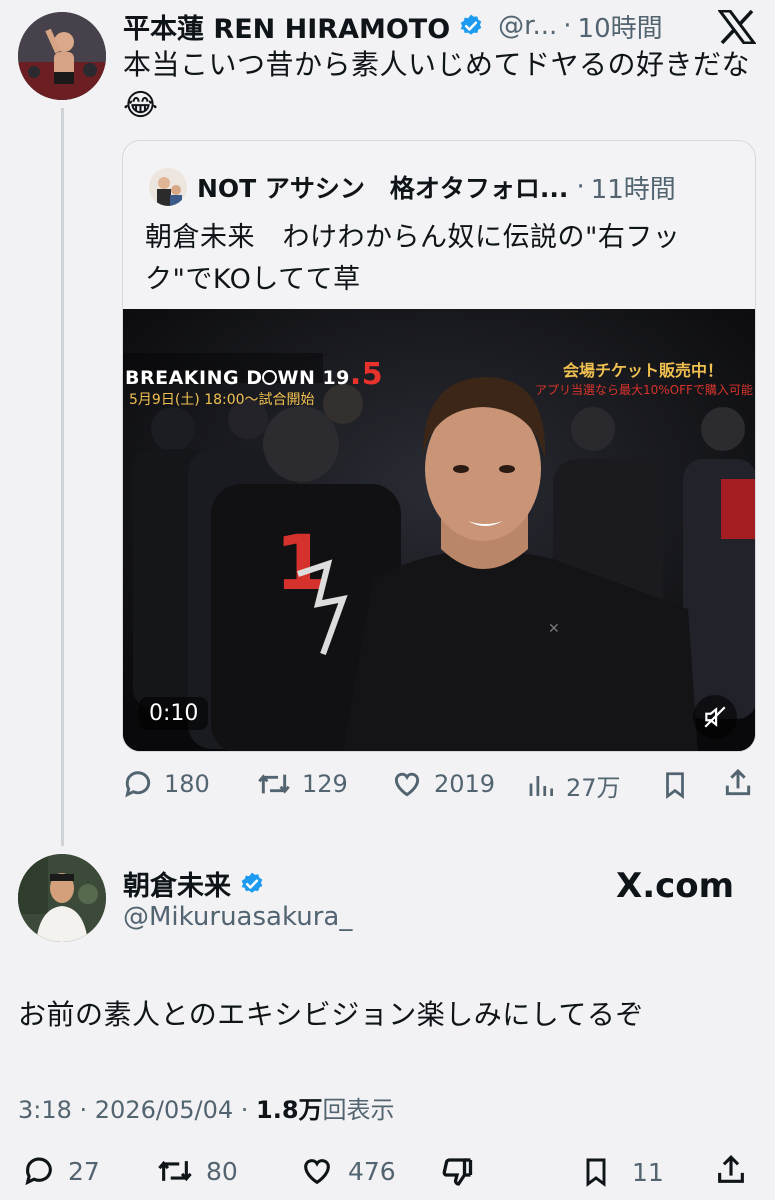  Describe the element at coordinates (177, 883) in the screenshot. I see `main-display-name: 朝倉未来` at that location.